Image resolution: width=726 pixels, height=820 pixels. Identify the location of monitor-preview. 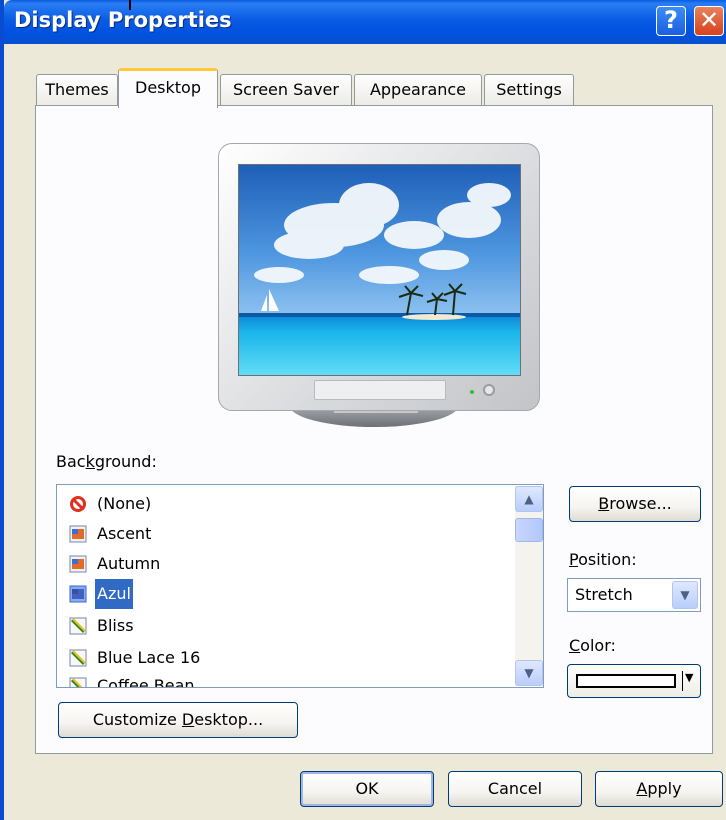
(379, 277).